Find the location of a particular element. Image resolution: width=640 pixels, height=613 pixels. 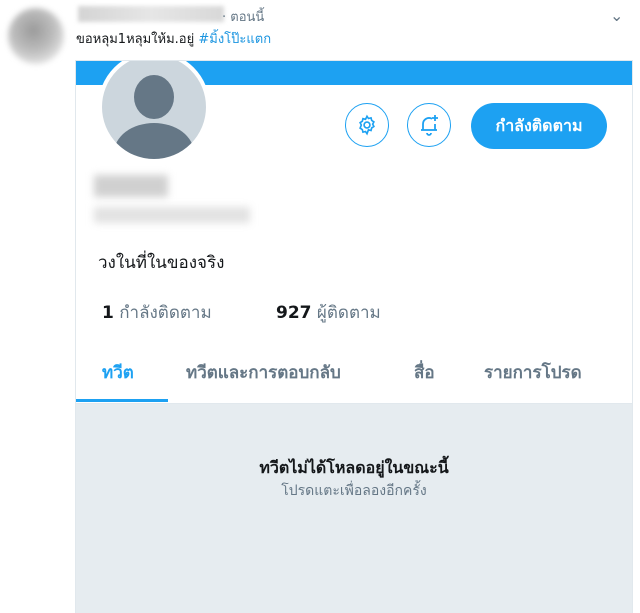

tweet-text: ขอหลุม1หลุมให้ม.อยู่ #มิ้งโป๊ะแตก is located at coordinates (173, 38).